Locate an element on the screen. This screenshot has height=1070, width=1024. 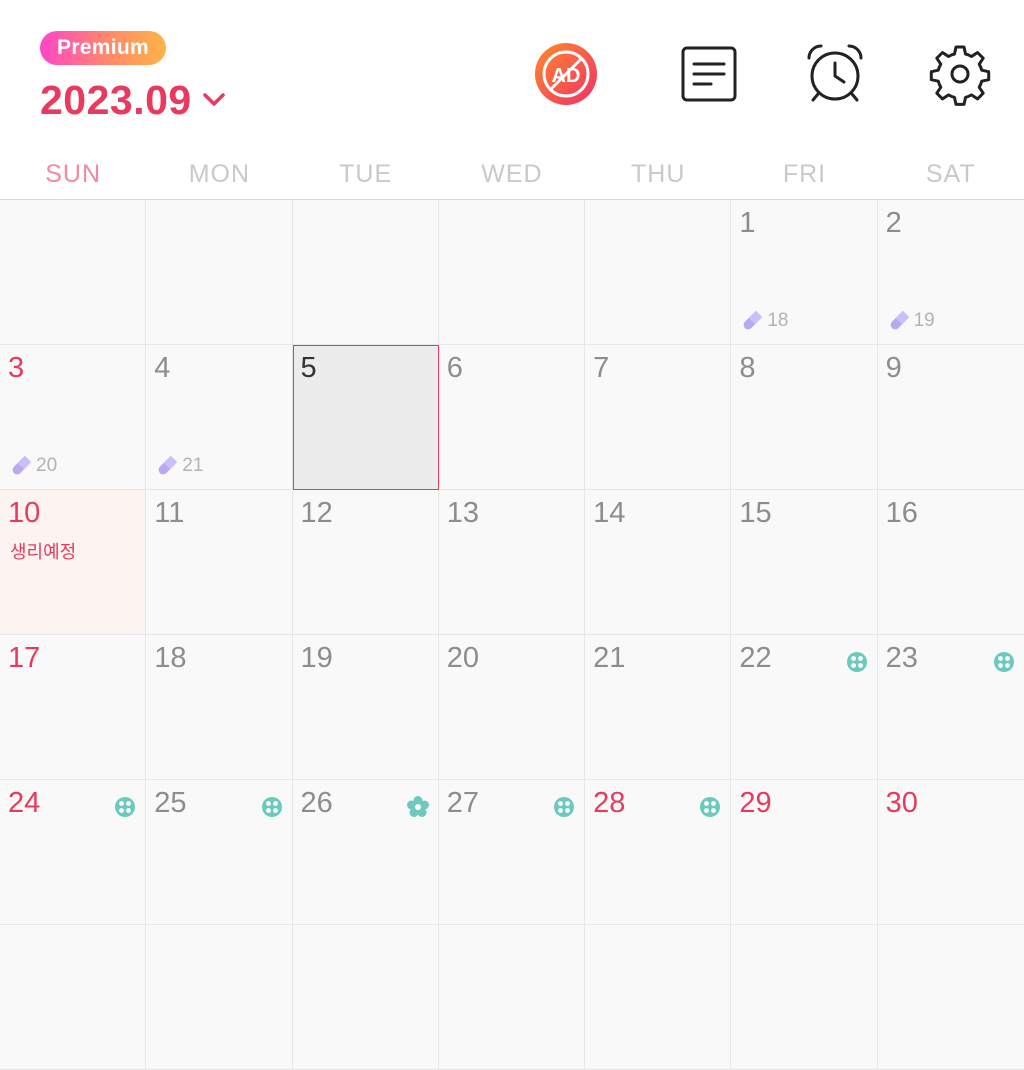
day-cell-16: 16 is located at coordinates (950, 562).